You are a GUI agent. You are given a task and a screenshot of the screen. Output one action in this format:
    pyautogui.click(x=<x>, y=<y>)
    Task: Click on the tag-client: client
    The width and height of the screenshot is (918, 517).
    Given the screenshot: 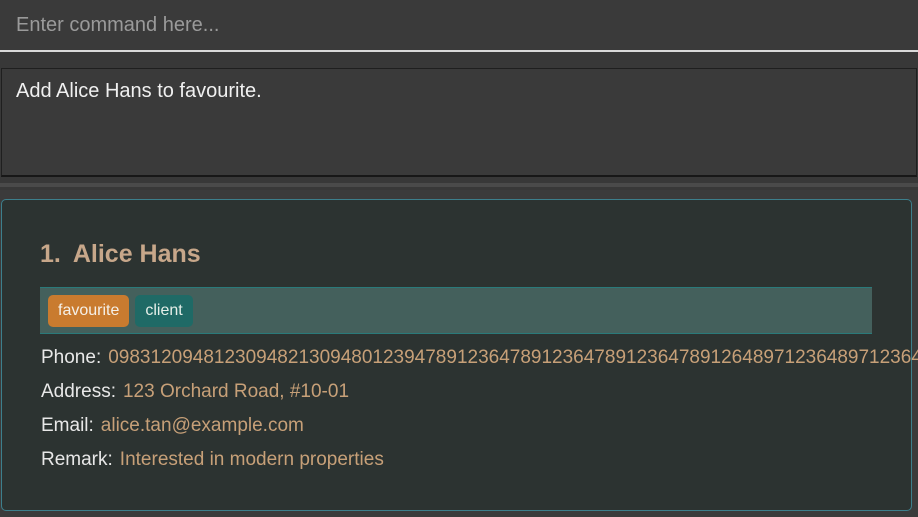 What is the action you would take?
    pyautogui.click(x=164, y=311)
    